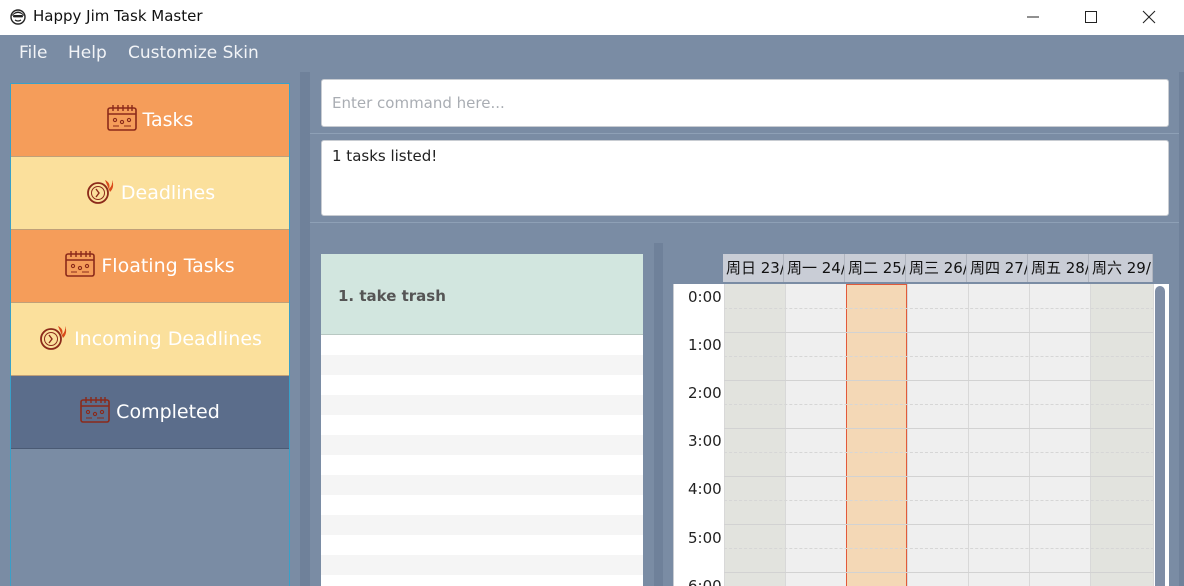 The height and width of the screenshot is (586, 1184). I want to click on sidebar-item-deadlines: Deadlines, so click(150, 193).